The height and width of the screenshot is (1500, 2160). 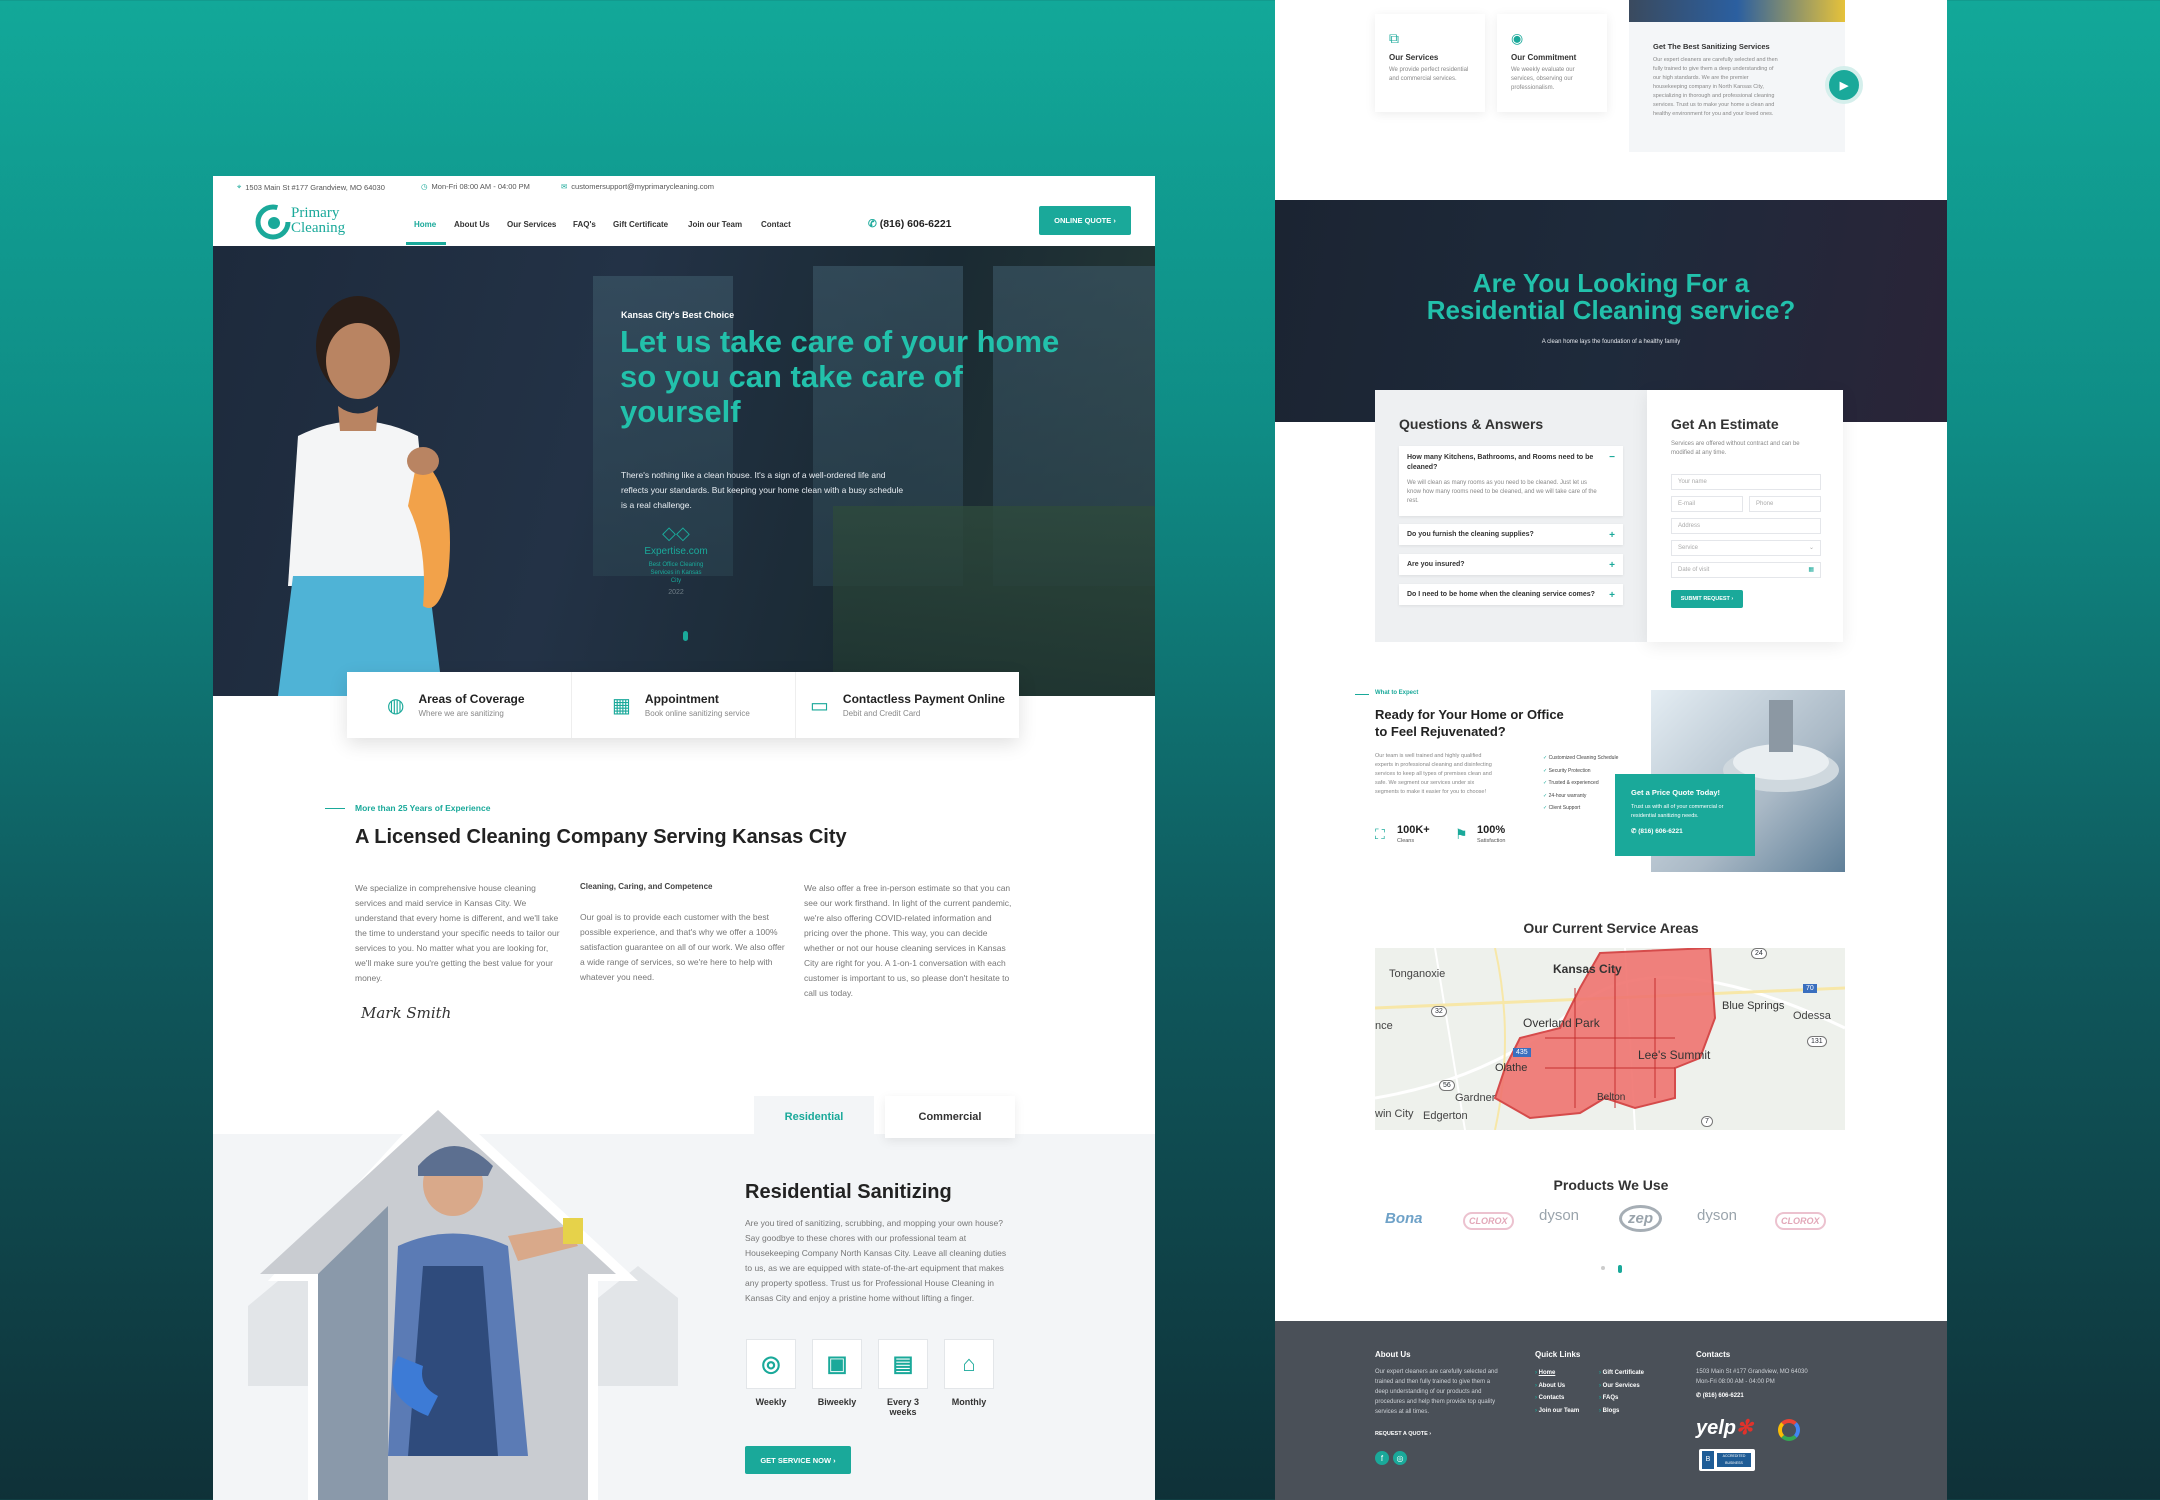 I want to click on footer-link: › Gift Certificate, so click(x=1621, y=1373).